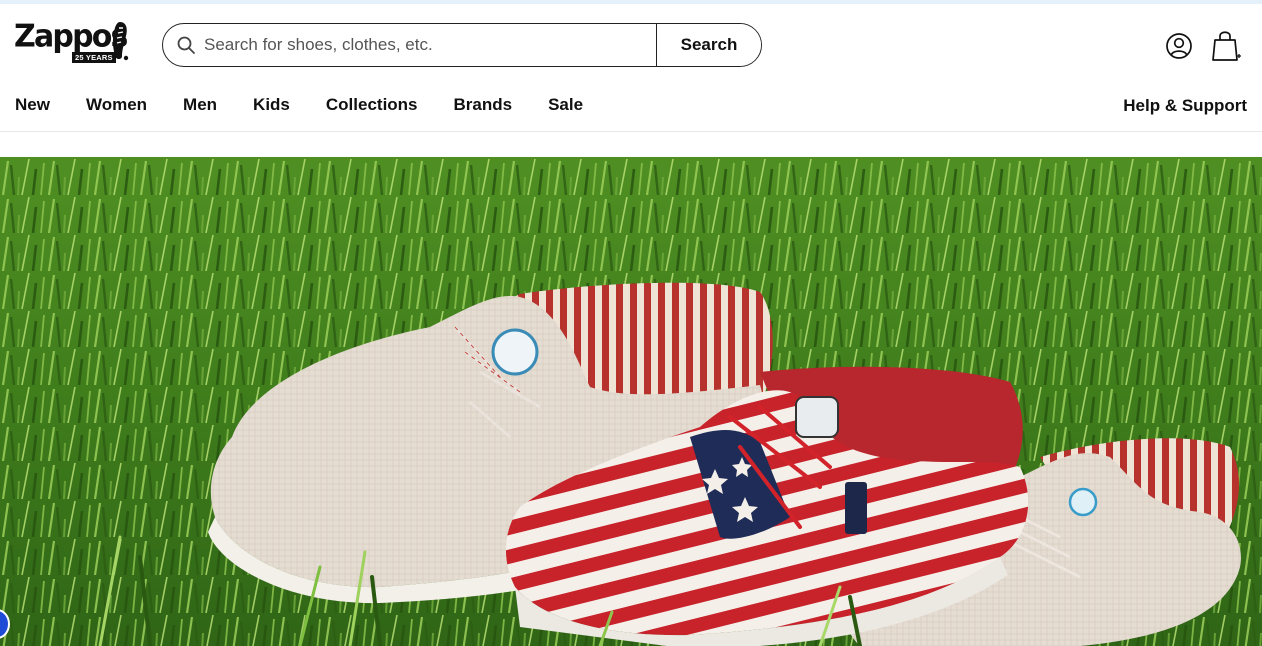 Image resolution: width=1262 pixels, height=646 pixels. What do you see at coordinates (32, 105) in the screenshot?
I see `nav-item-new: New` at bounding box center [32, 105].